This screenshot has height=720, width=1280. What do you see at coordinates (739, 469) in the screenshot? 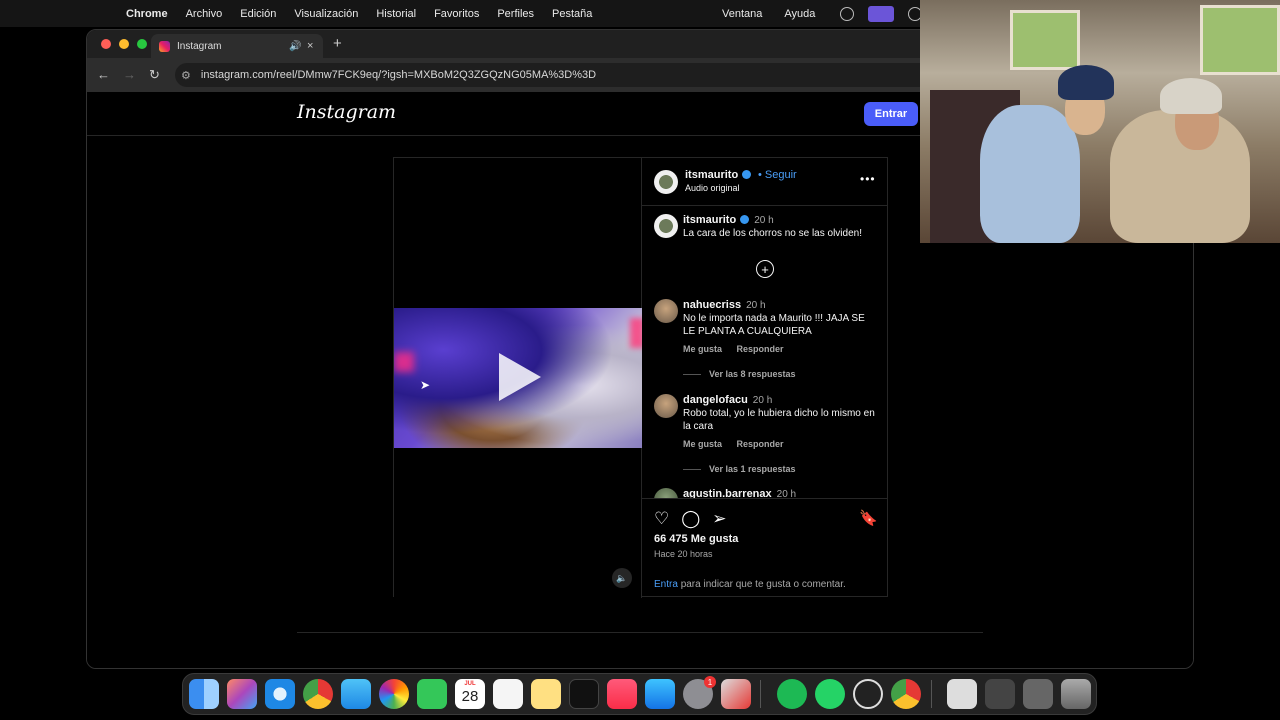
I see `view-replies-button: Ver las 1 respuestas` at bounding box center [739, 469].